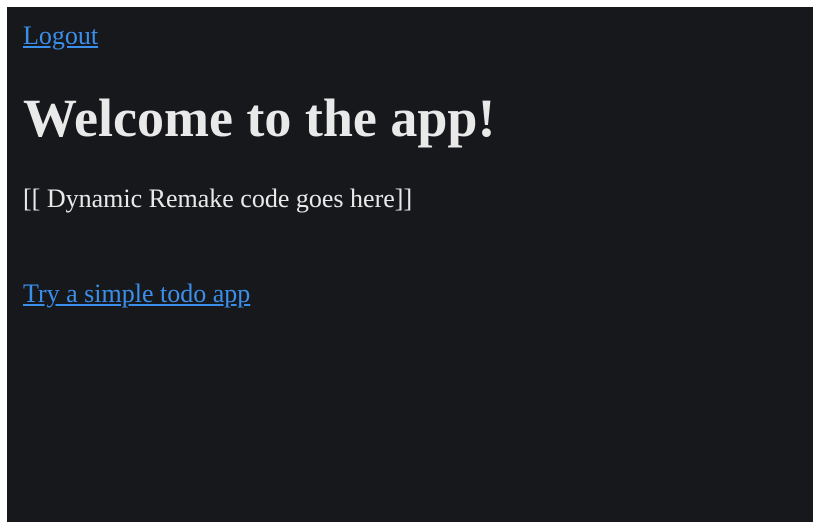 This screenshot has height=522, width=813. I want to click on logout-link: Logout, so click(60, 36).